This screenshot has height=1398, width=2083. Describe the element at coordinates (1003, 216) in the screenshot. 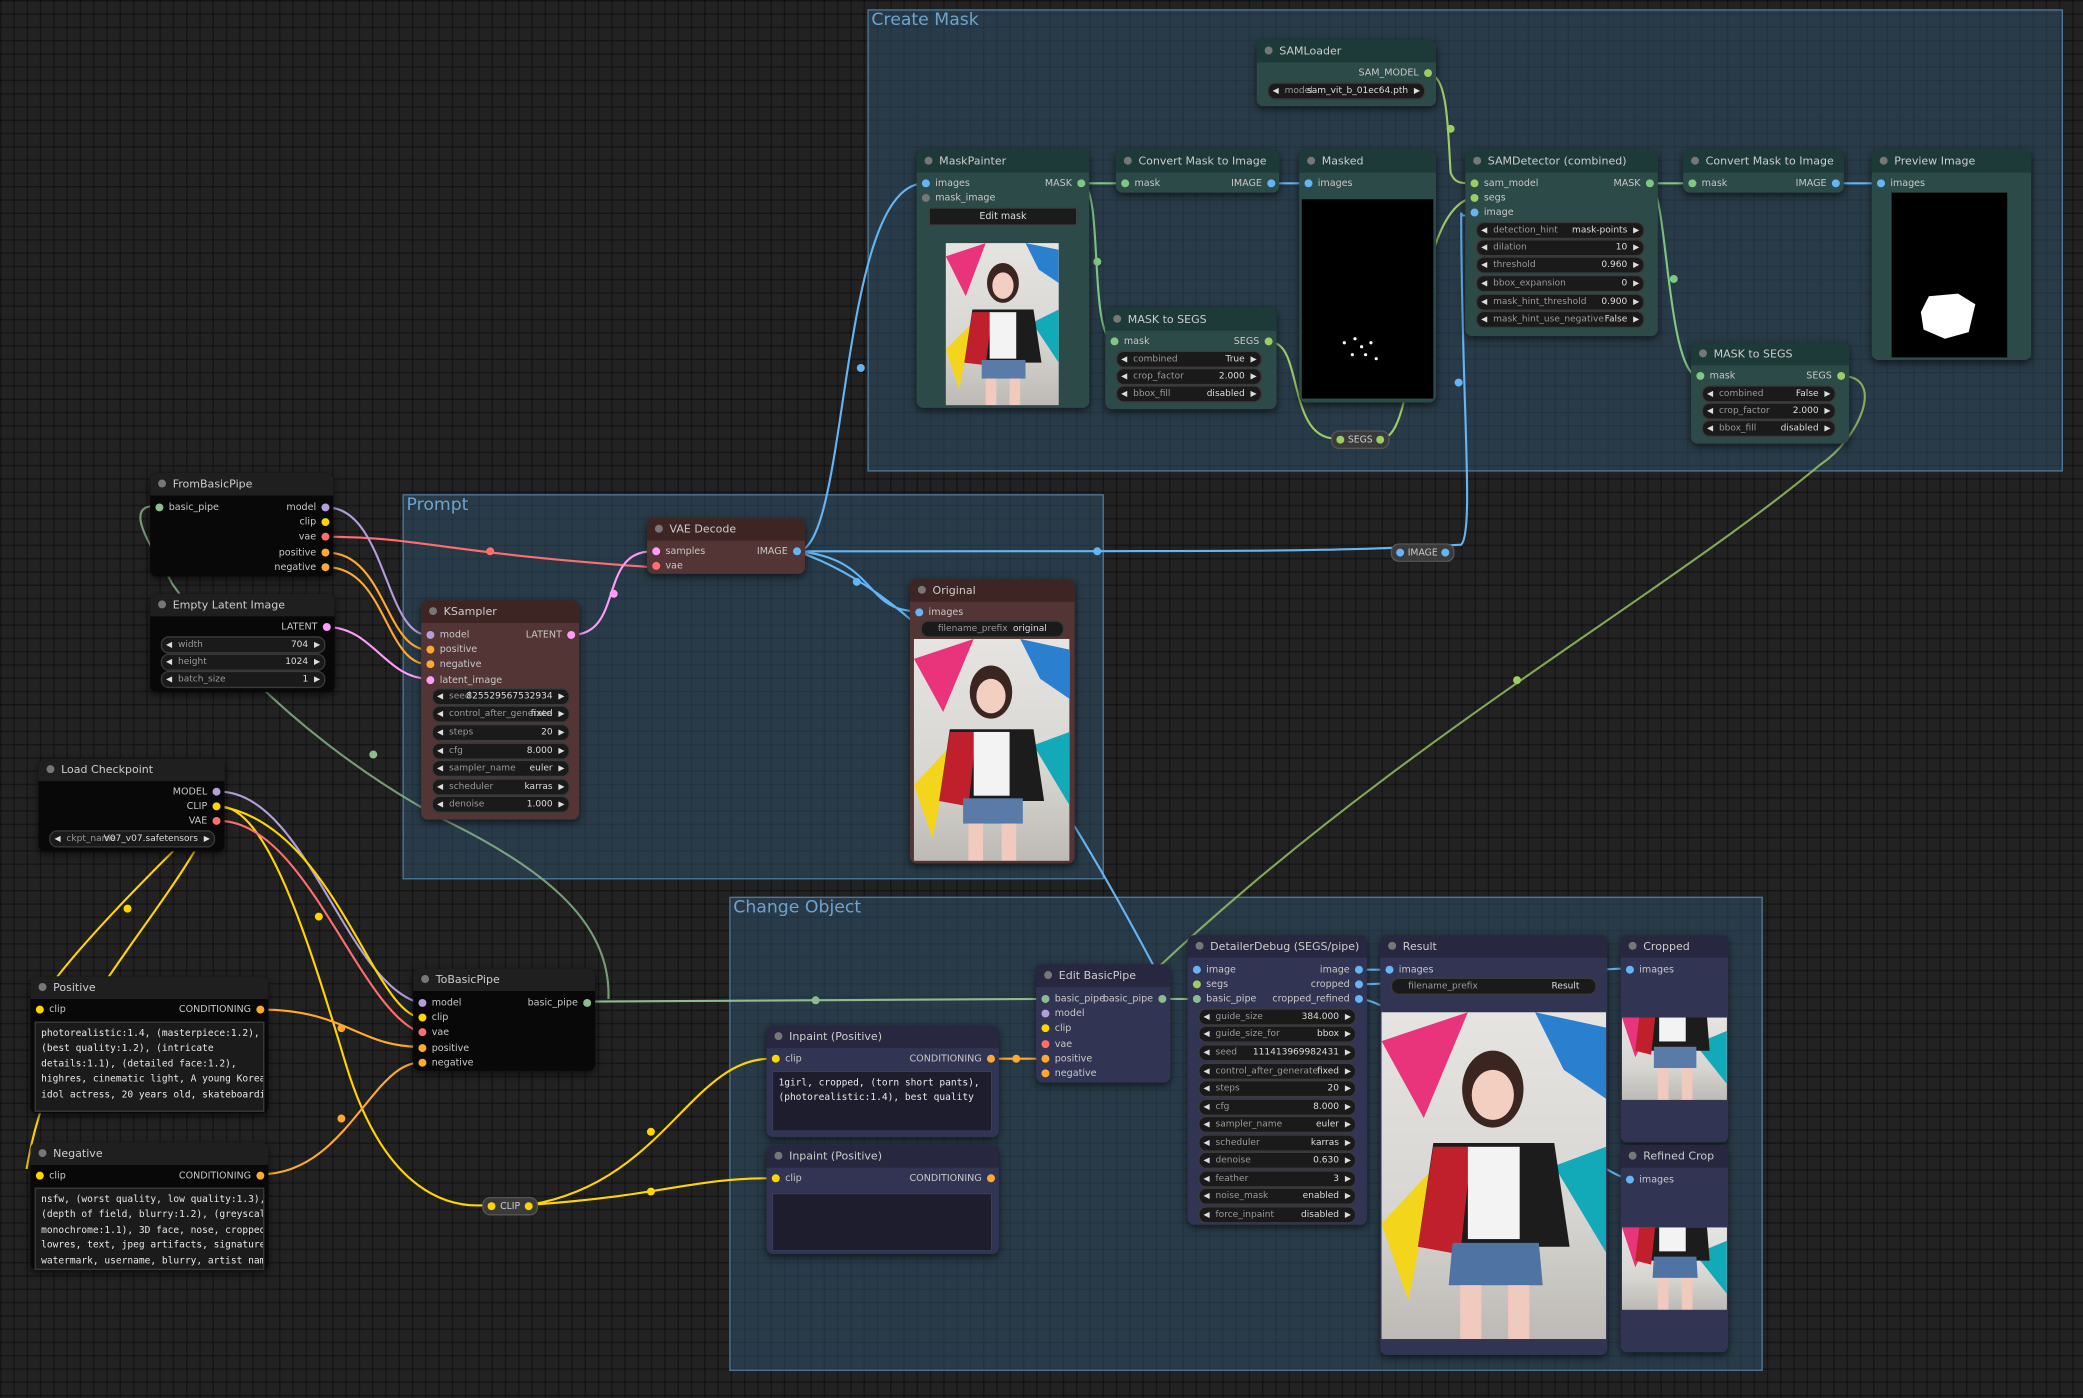

I see `edit-mask-button: Edit mask` at that location.